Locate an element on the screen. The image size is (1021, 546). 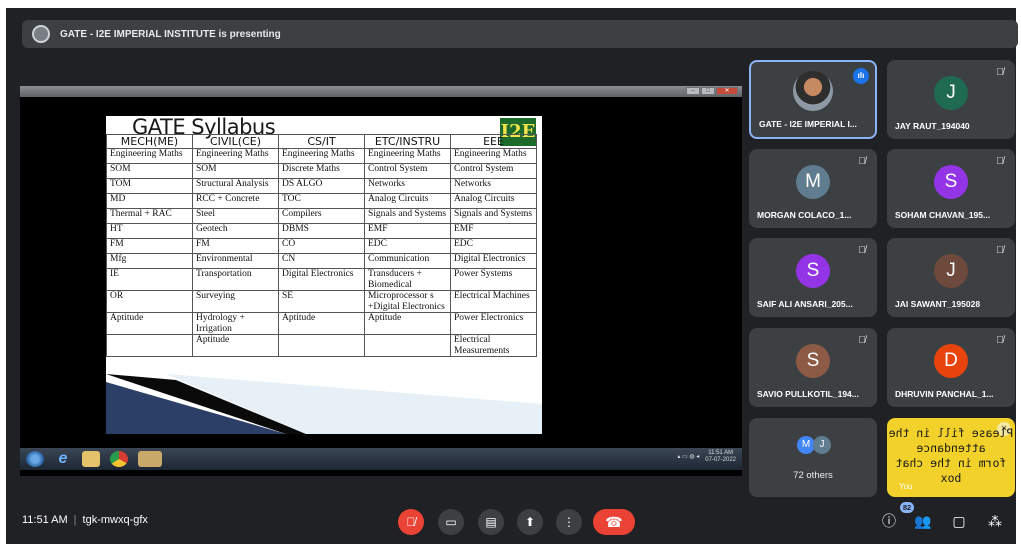
table-cell: Compilers is located at coordinates (321, 216).